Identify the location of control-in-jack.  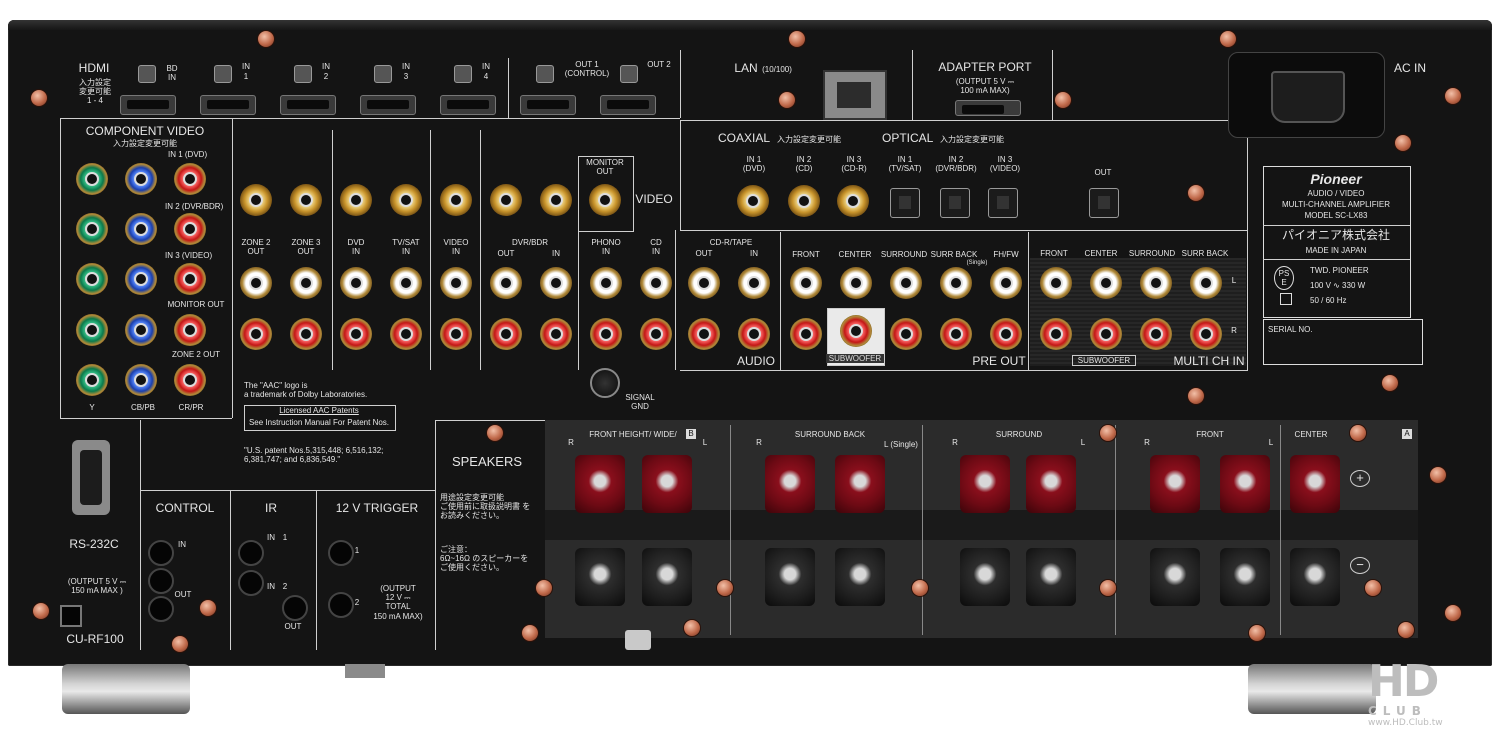
(161, 553).